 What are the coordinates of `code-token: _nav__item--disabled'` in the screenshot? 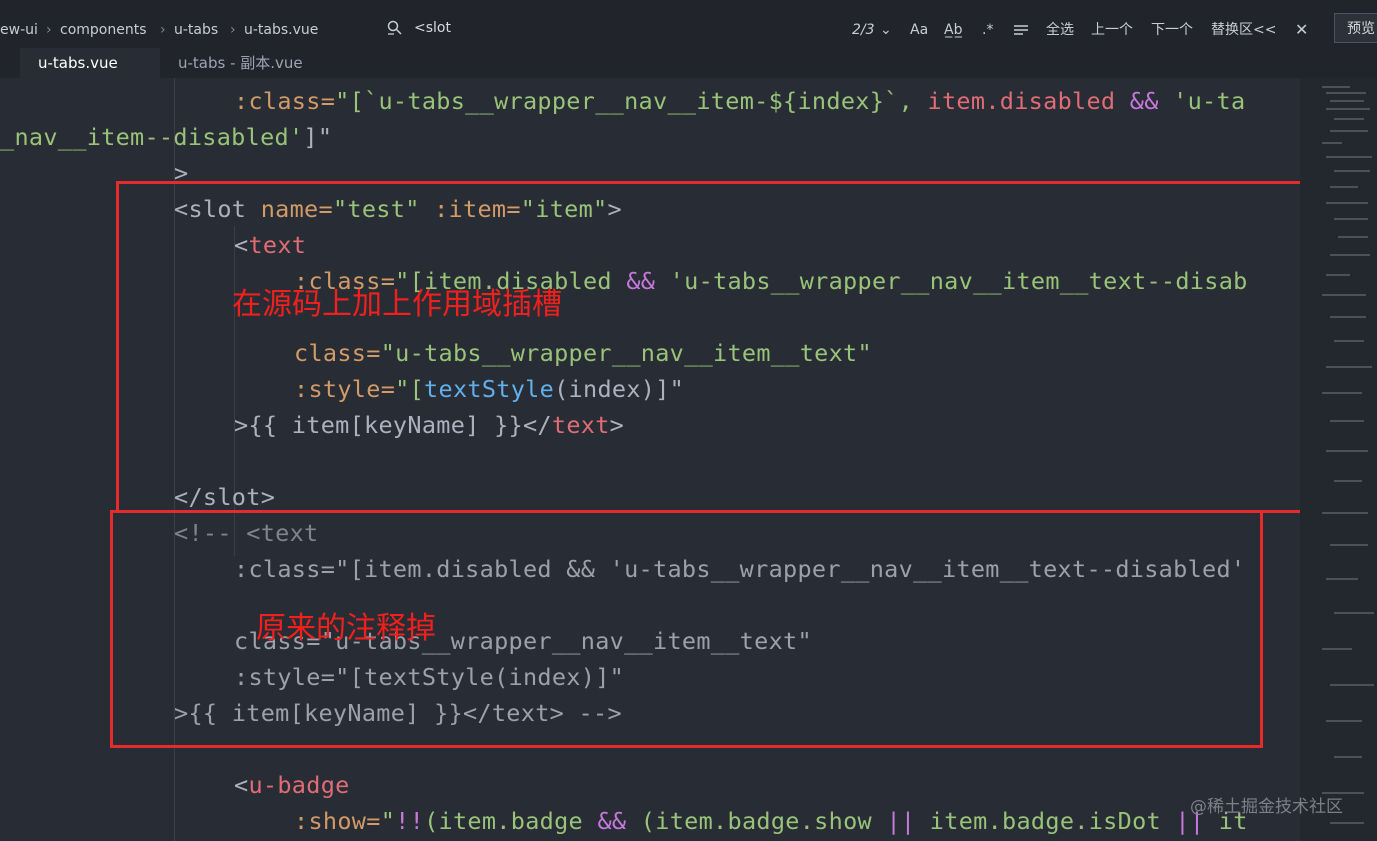 It's located at (152, 137).